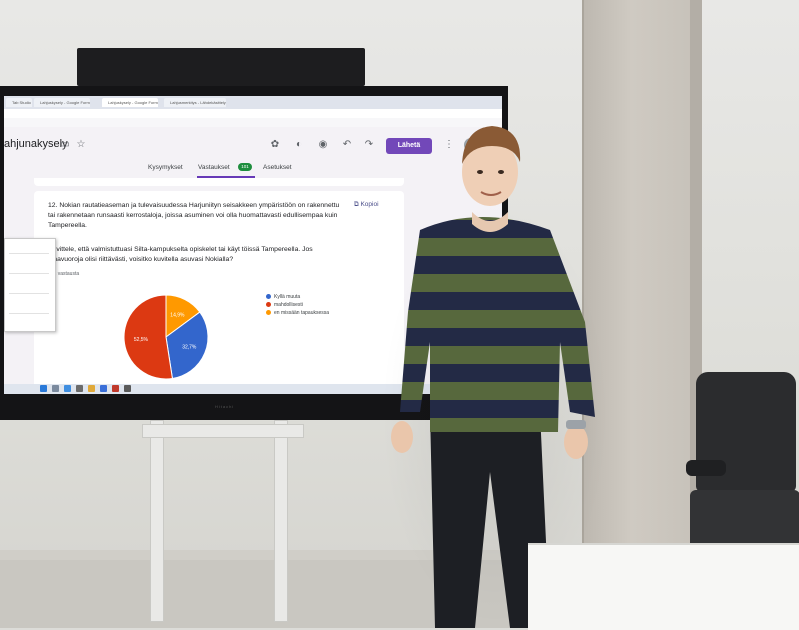 This screenshot has height=630, width=799. What do you see at coordinates (219, 182) in the screenshot?
I see `previous-card-edge` at bounding box center [219, 182].